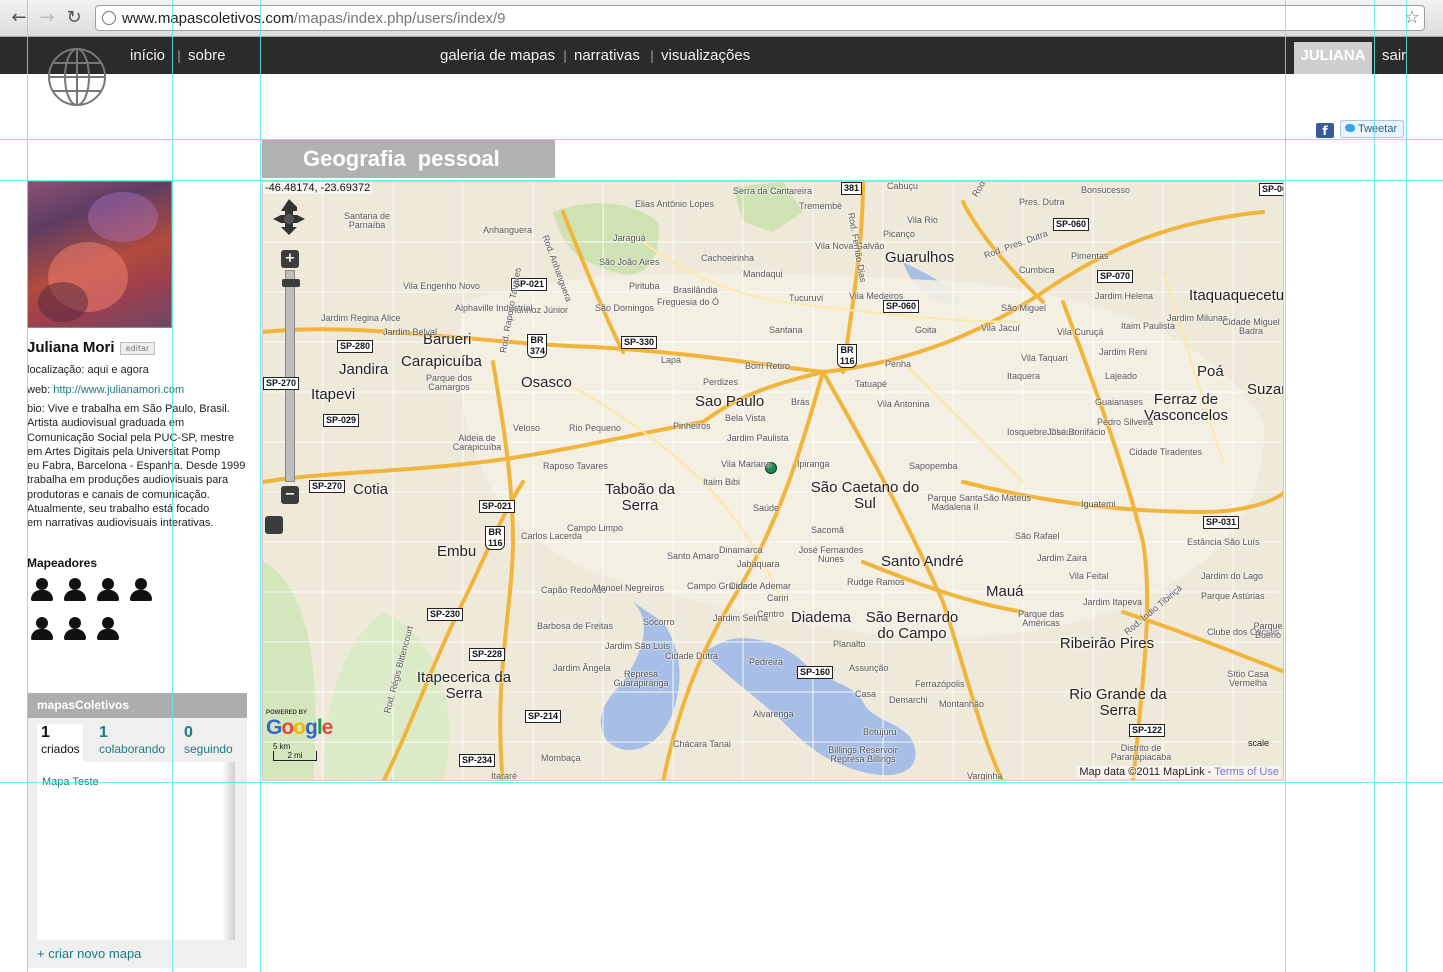  I want to click on pan-control-icon, so click(289, 217).